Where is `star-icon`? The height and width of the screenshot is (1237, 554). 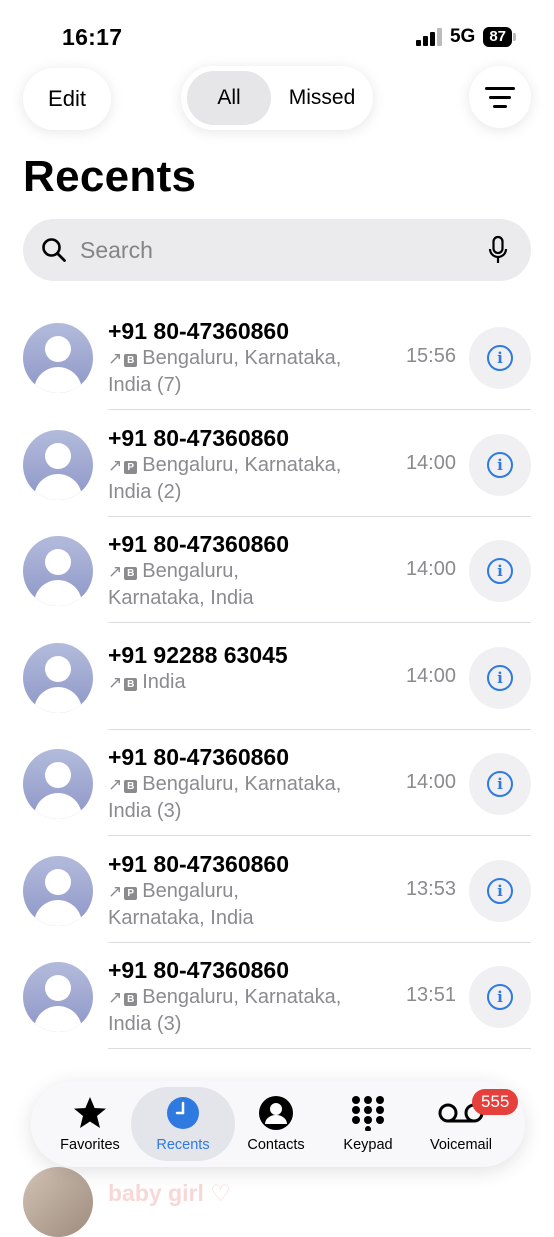 star-icon is located at coordinates (90, 1112).